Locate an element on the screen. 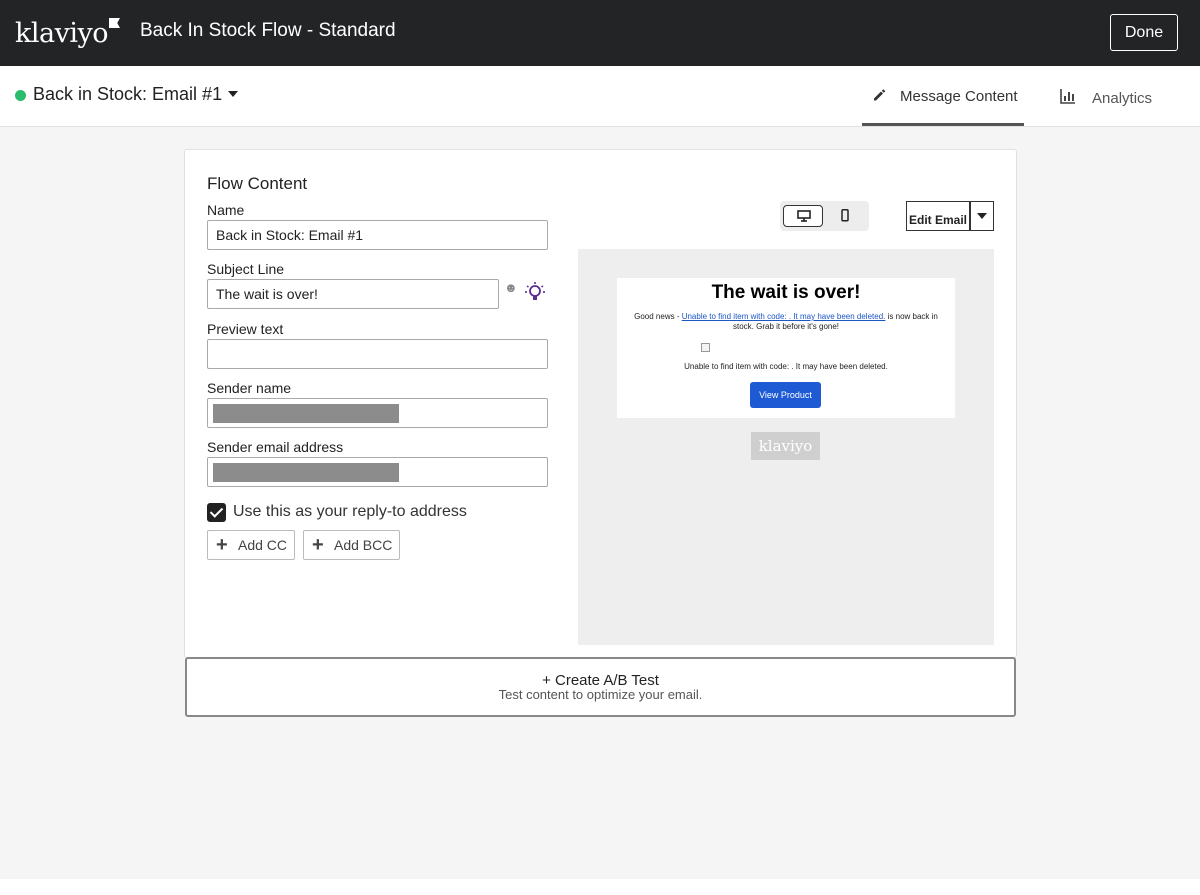  tab-analytics: Analytics is located at coordinates (1110, 96).